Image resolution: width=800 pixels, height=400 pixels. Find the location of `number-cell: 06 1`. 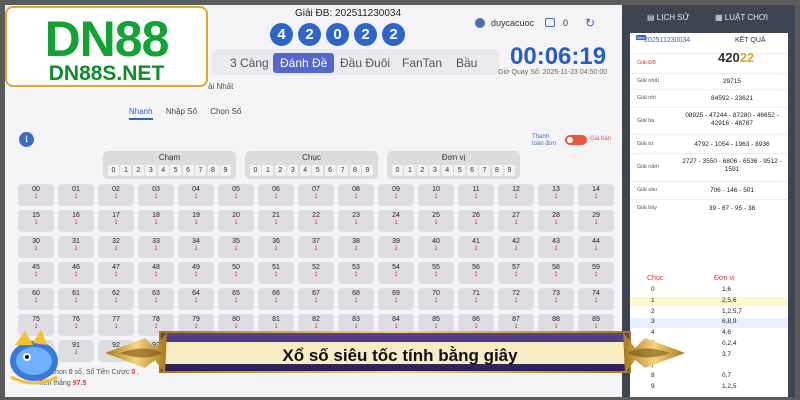

number-cell: 06 1 is located at coordinates (276, 195).